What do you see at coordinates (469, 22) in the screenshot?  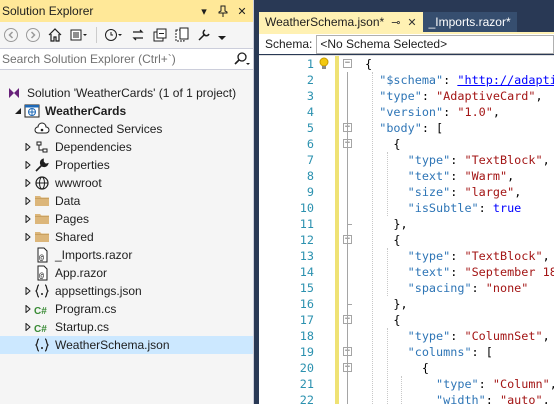 I see `tab-imports-razor: _Imports.razor*` at bounding box center [469, 22].